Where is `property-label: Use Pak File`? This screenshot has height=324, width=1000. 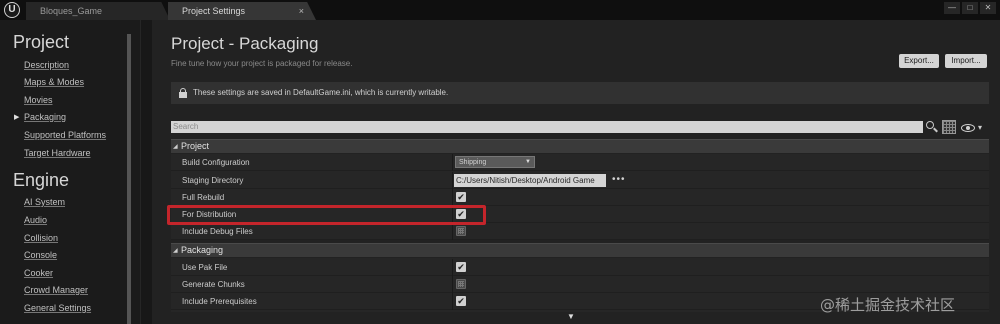
property-label: Use Pak File is located at coordinates (205, 267).